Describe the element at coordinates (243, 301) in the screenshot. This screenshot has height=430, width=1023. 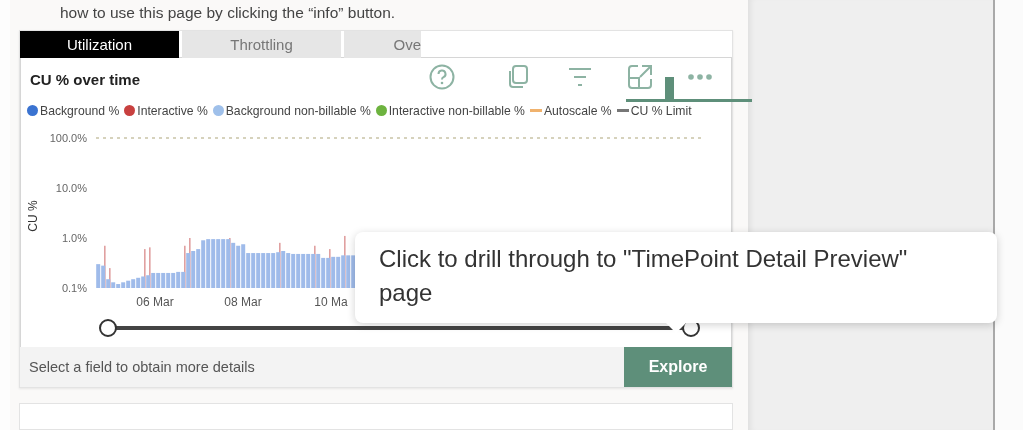
I see `axis-tick-label: 08 Mar` at that location.